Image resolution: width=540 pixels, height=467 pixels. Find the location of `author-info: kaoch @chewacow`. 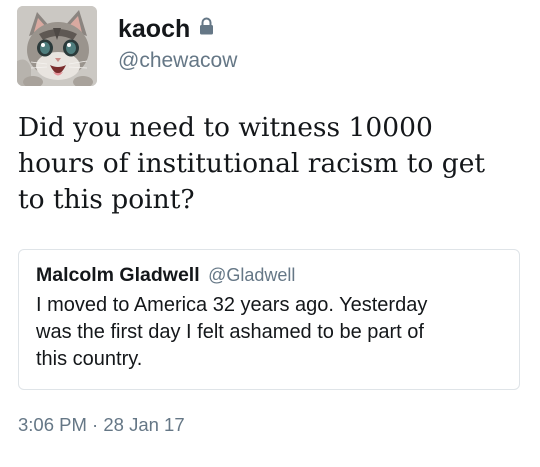

author-info: kaoch @chewacow is located at coordinates (177, 44).